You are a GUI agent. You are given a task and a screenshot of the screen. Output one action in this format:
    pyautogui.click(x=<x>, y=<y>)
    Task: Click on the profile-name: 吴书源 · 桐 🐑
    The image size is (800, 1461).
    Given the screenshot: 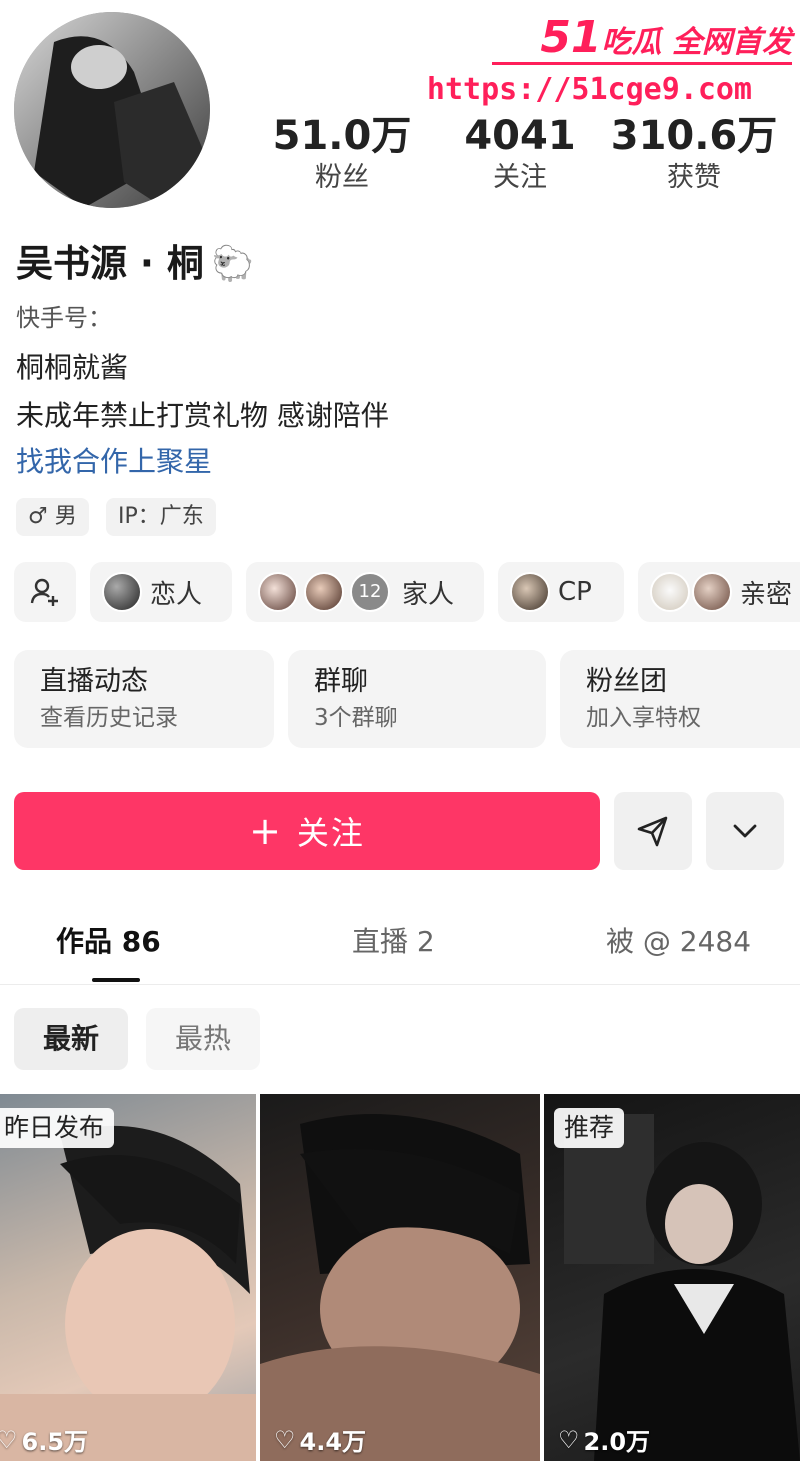 What is the action you would take?
    pyautogui.click(x=135, y=264)
    